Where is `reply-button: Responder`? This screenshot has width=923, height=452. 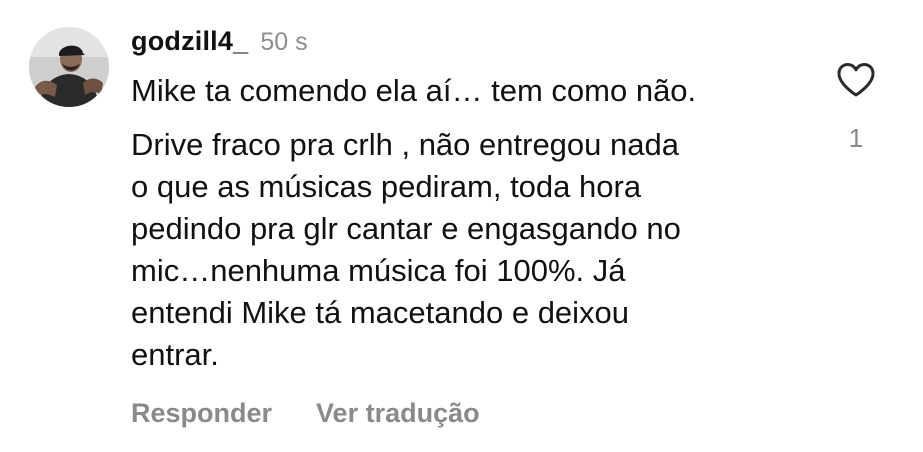 reply-button: Responder is located at coordinates (201, 413).